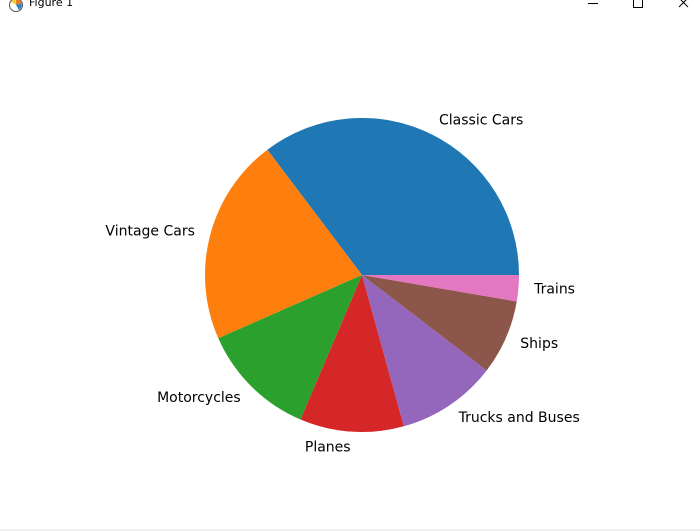 The height and width of the screenshot is (531, 700). I want to click on pie-label-vintage-cars: Vintage Cars, so click(149, 232).